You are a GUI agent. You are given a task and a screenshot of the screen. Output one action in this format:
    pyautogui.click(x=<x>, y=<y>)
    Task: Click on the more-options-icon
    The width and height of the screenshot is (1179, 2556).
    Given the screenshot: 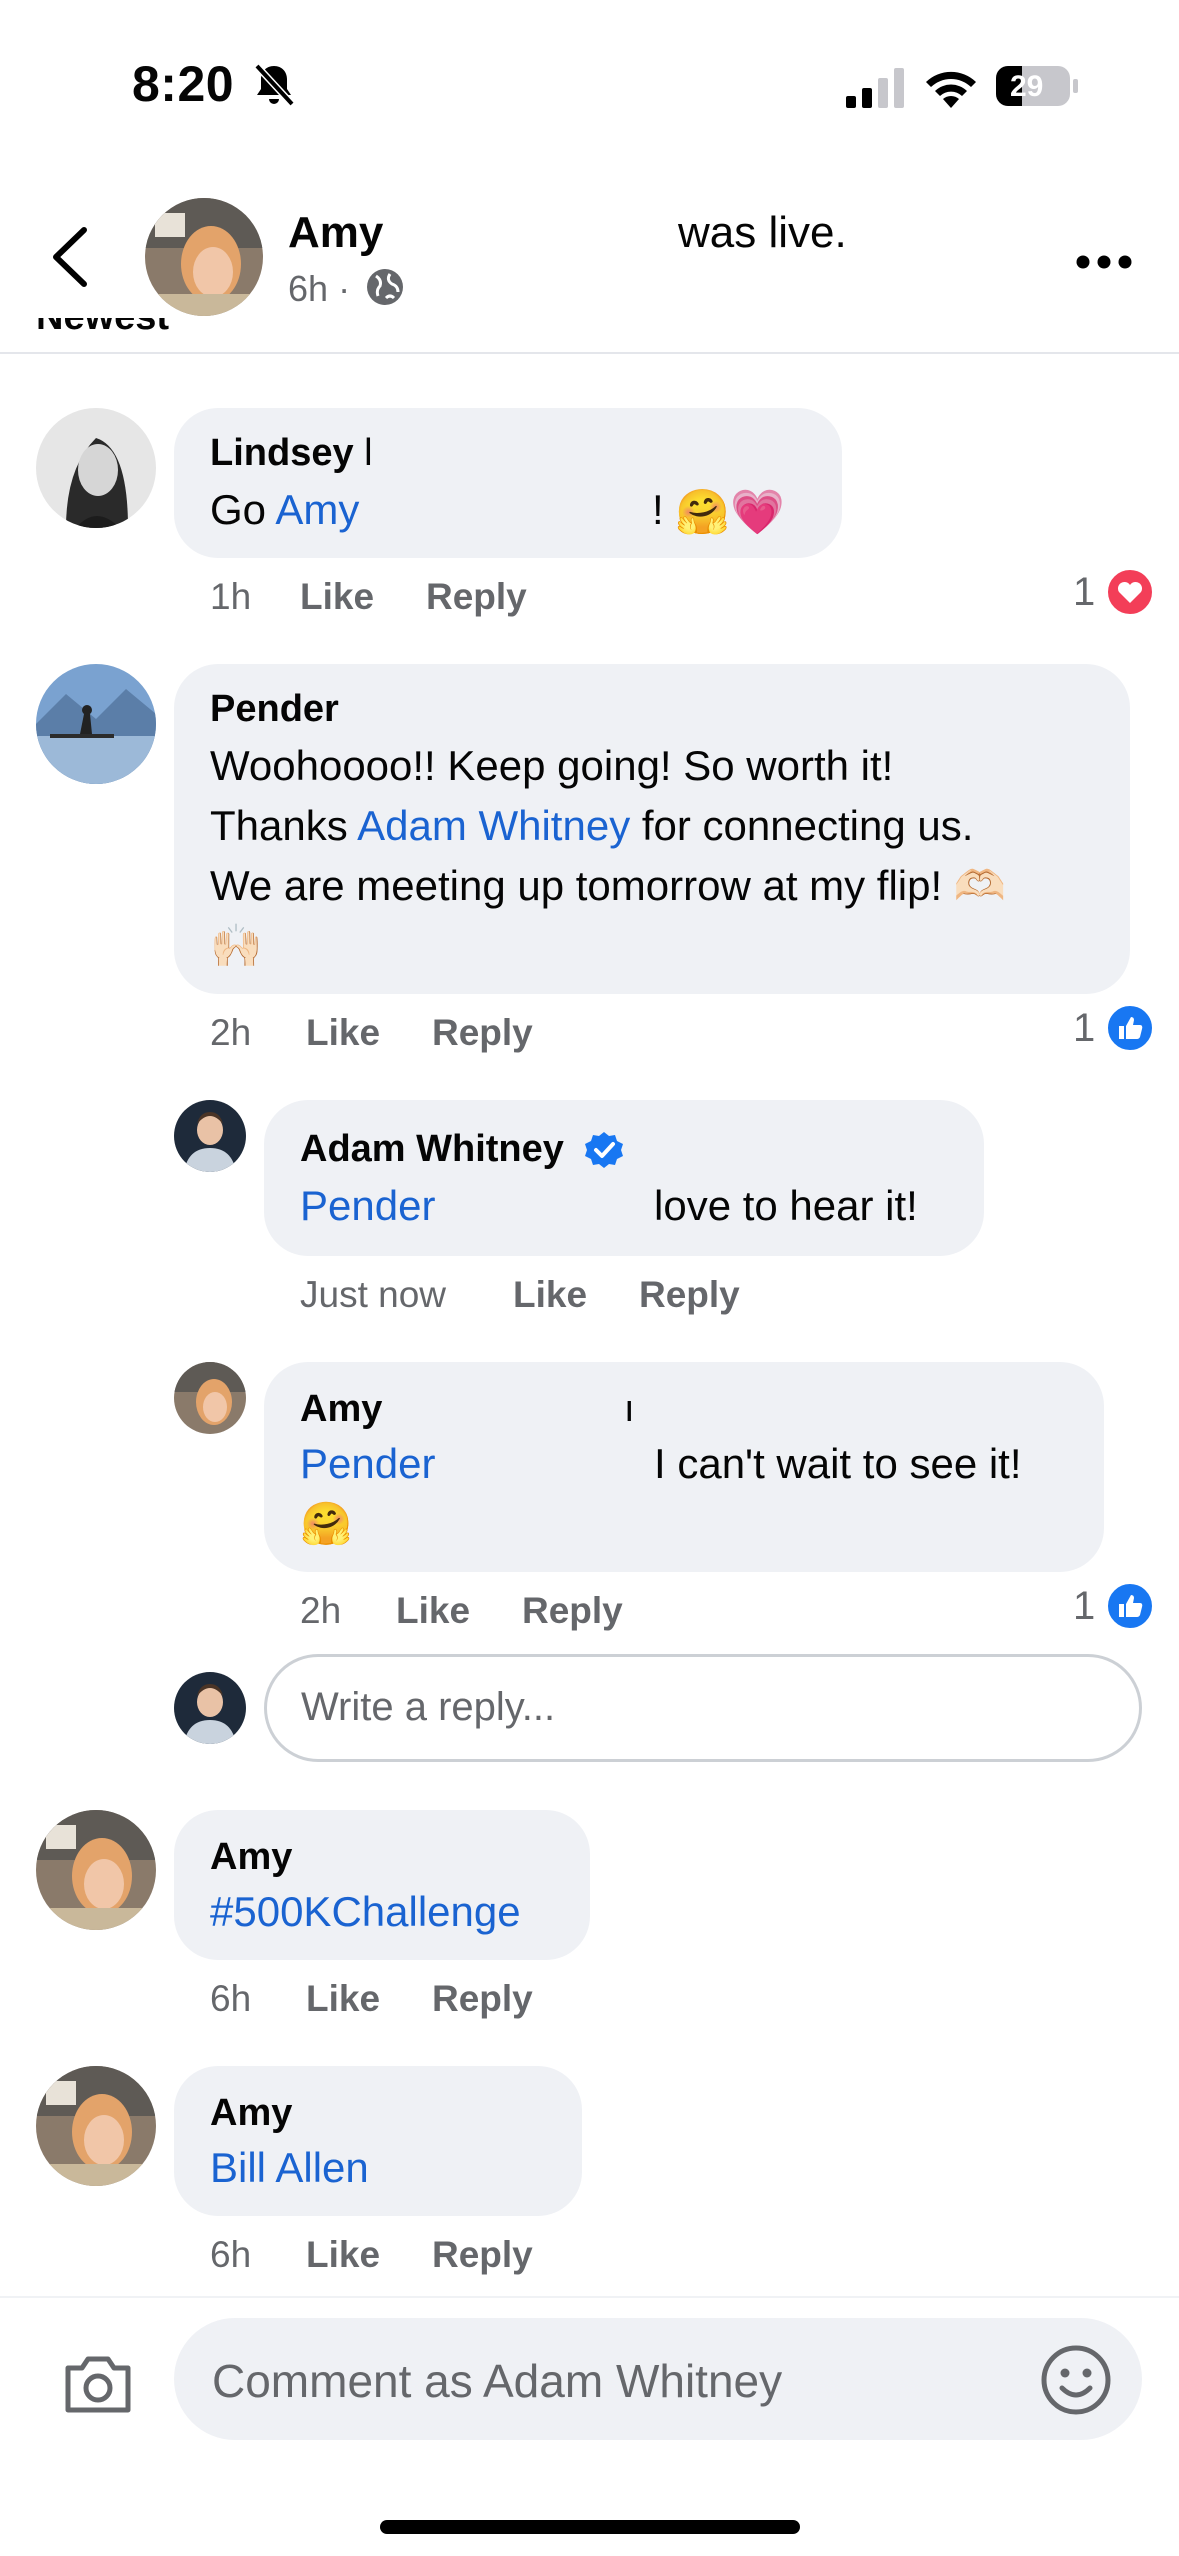 What is the action you would take?
    pyautogui.click(x=1104, y=262)
    